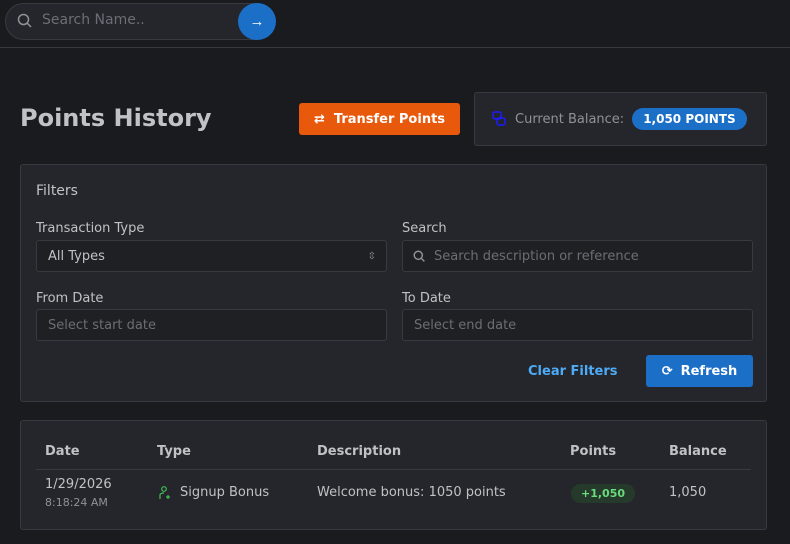 The width and height of the screenshot is (790, 544). I want to click on header-description: Description, so click(359, 451).